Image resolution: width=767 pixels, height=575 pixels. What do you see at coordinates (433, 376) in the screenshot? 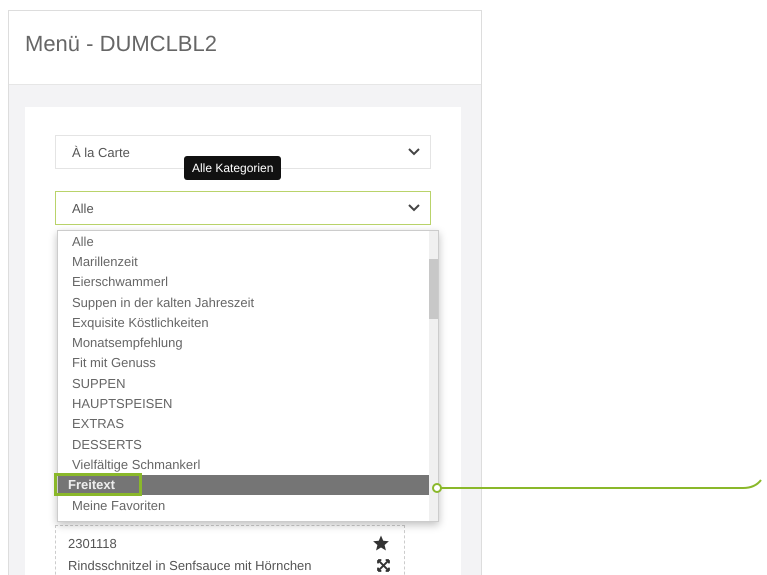
I see `scrollbar` at bounding box center [433, 376].